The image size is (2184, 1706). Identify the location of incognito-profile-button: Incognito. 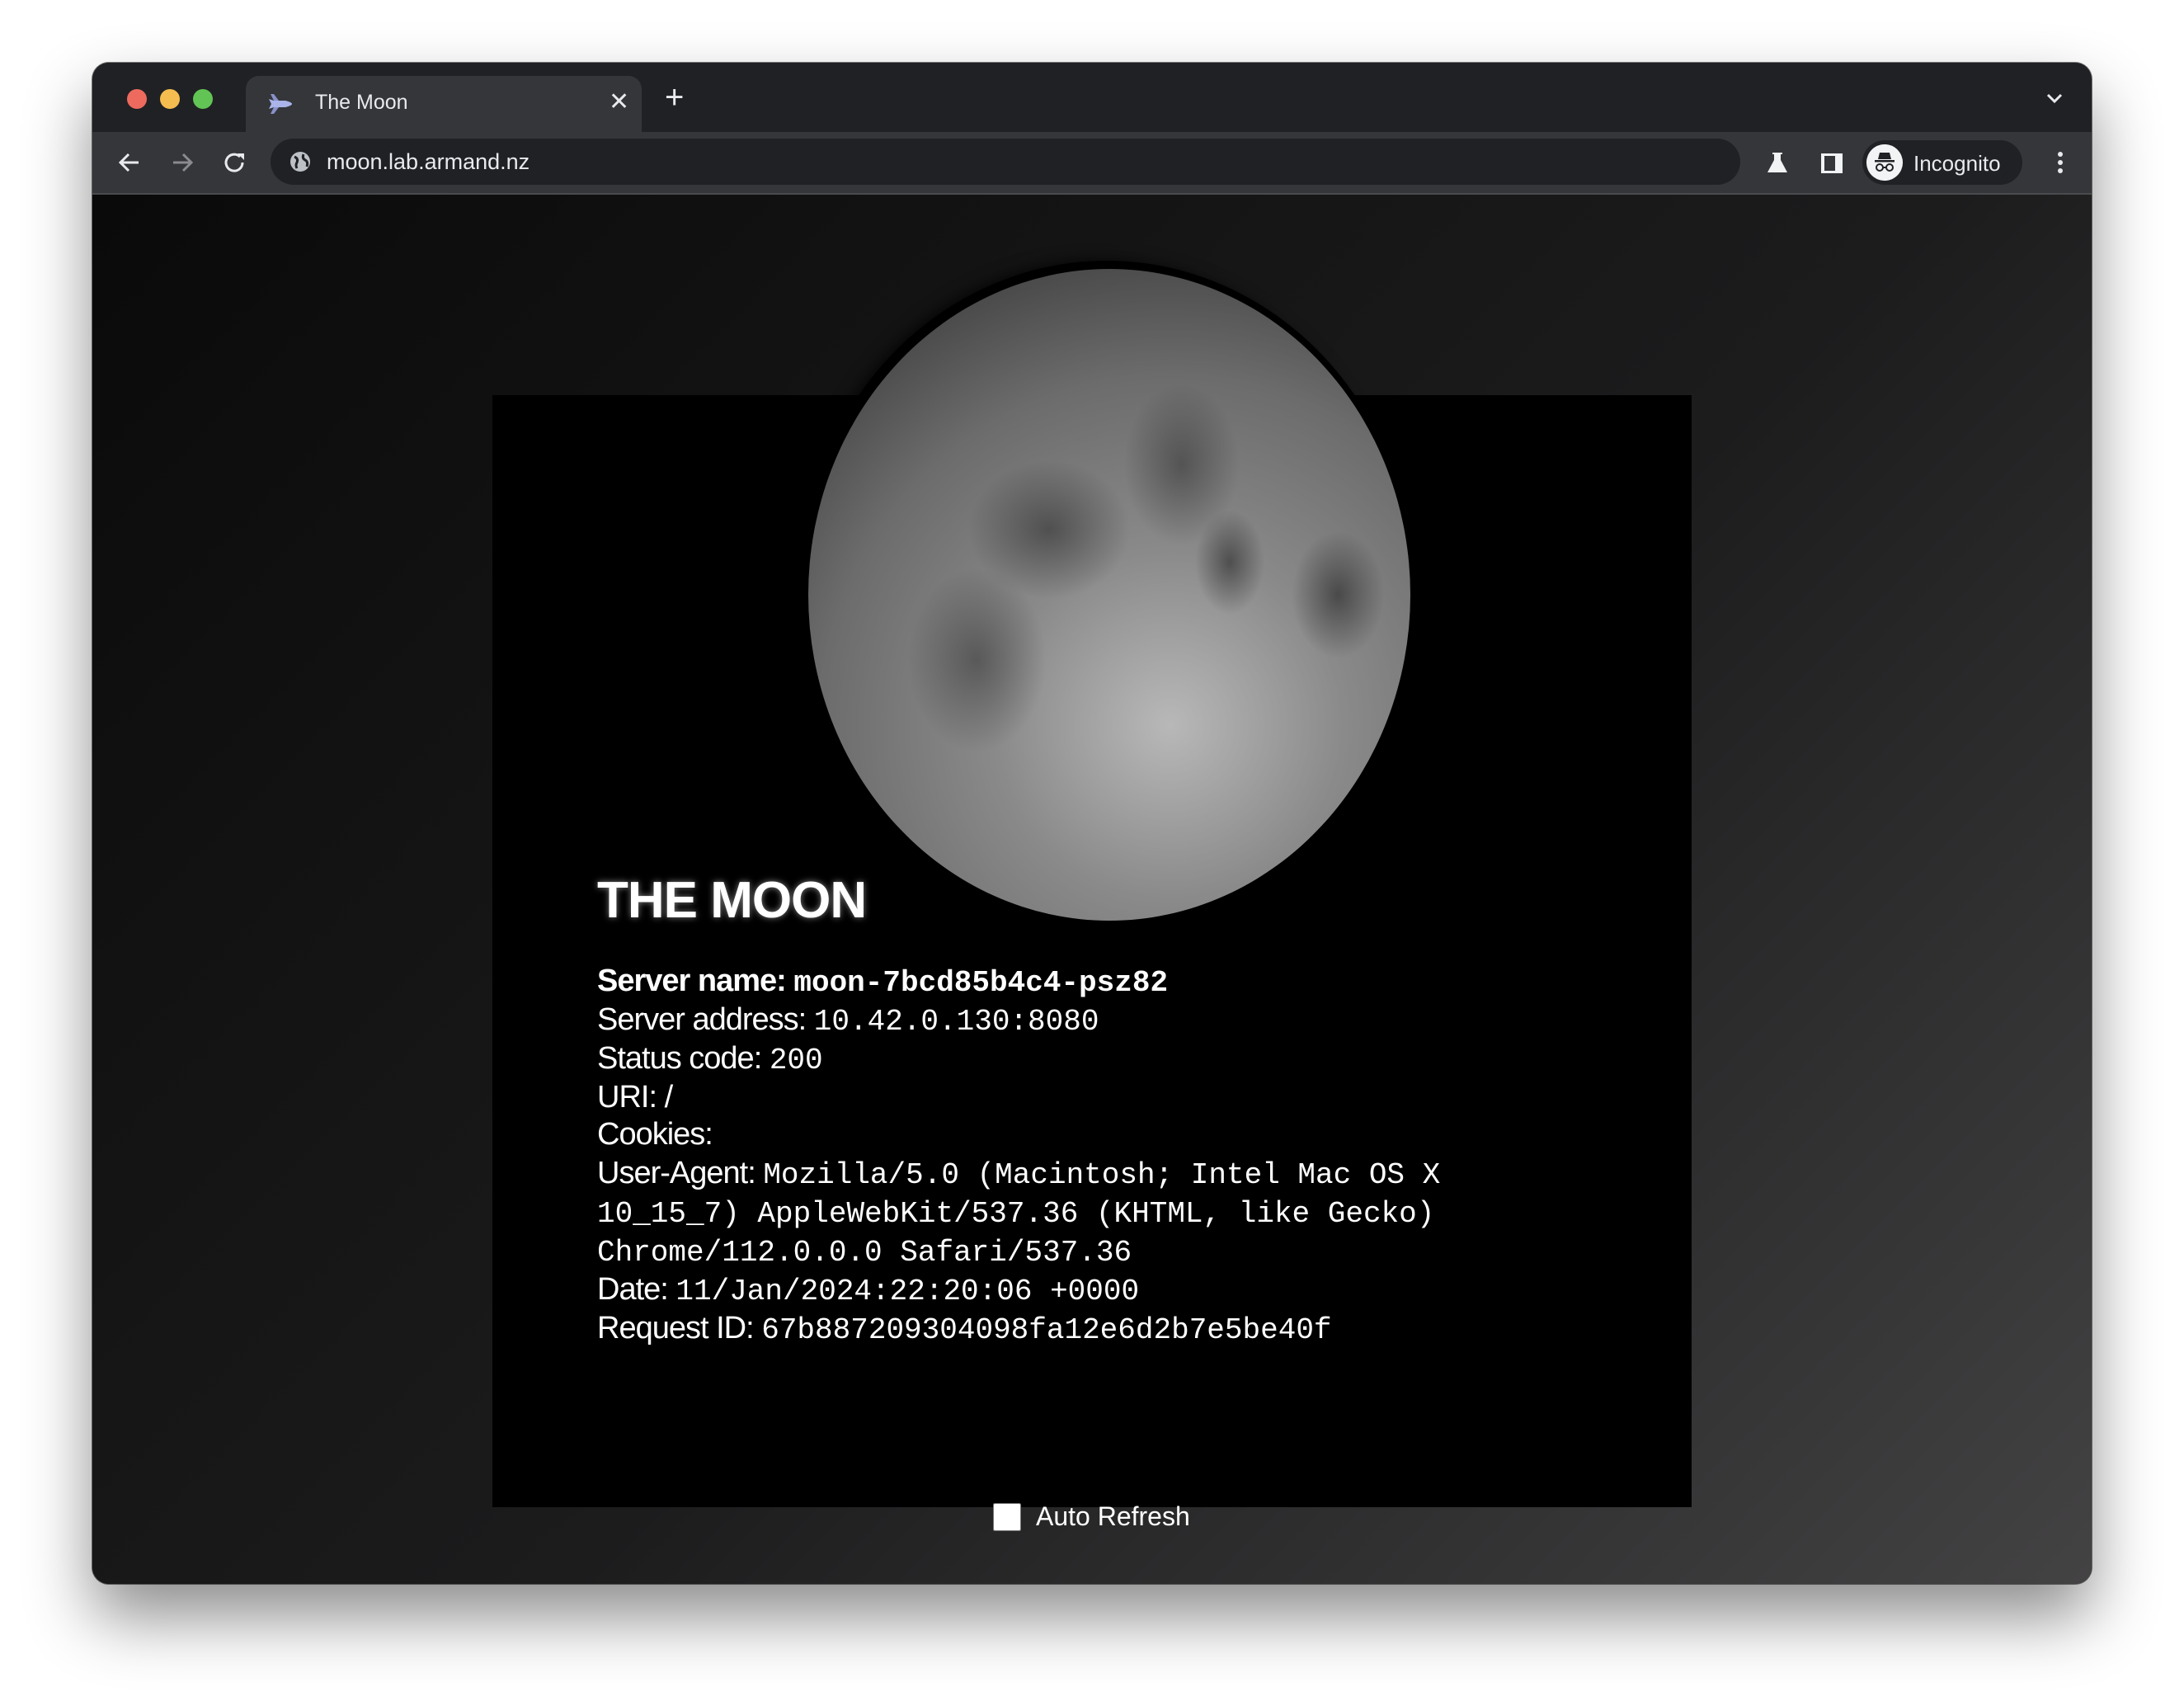
(1942, 162).